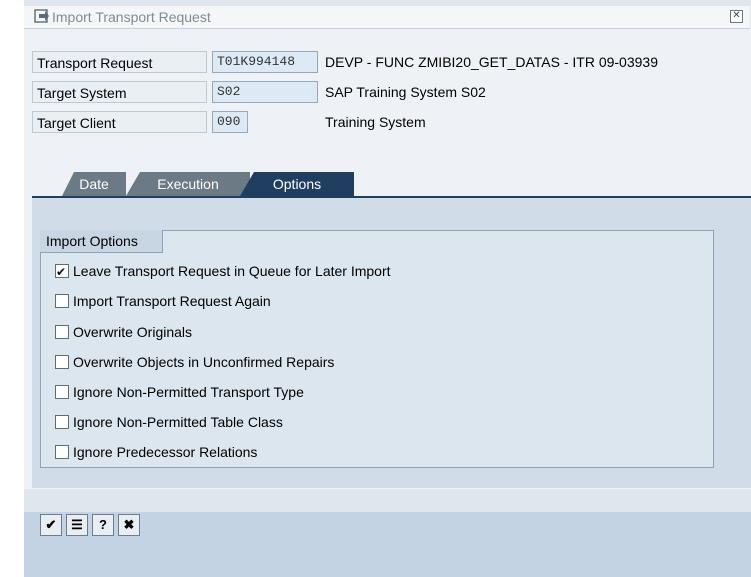 The width and height of the screenshot is (751, 577). What do you see at coordinates (165, 452) in the screenshot?
I see `option-label: Ignore Predecessor Relations` at bounding box center [165, 452].